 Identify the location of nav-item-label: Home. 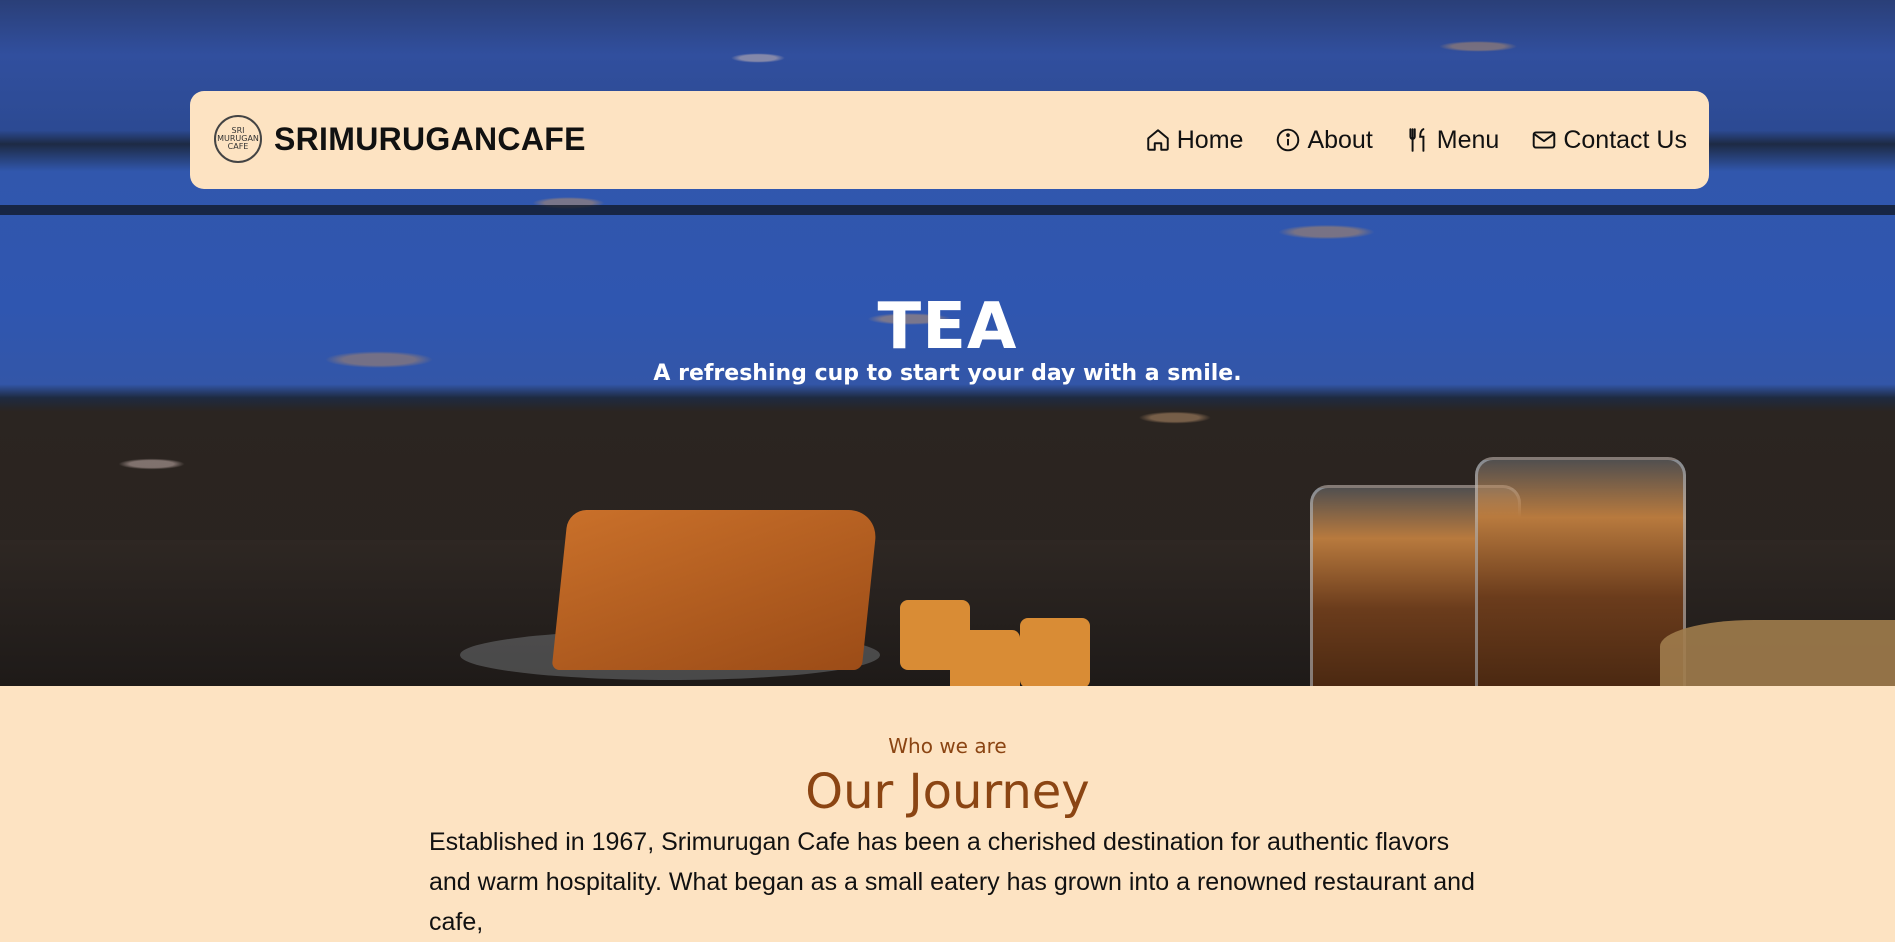
(1210, 139).